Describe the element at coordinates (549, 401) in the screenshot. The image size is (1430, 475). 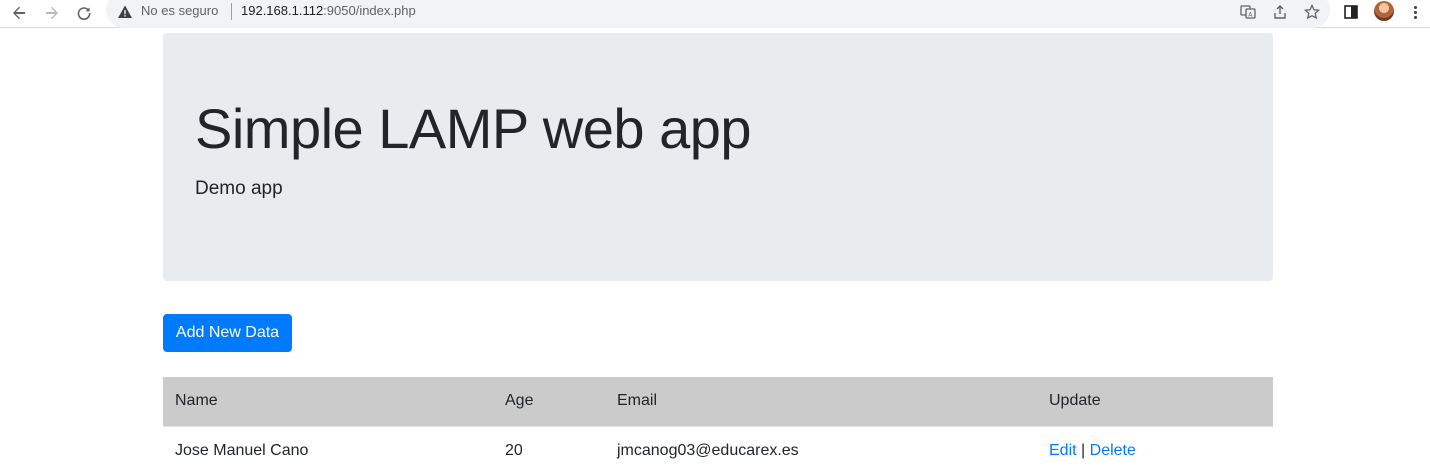
I see `column-header-age: Age` at that location.